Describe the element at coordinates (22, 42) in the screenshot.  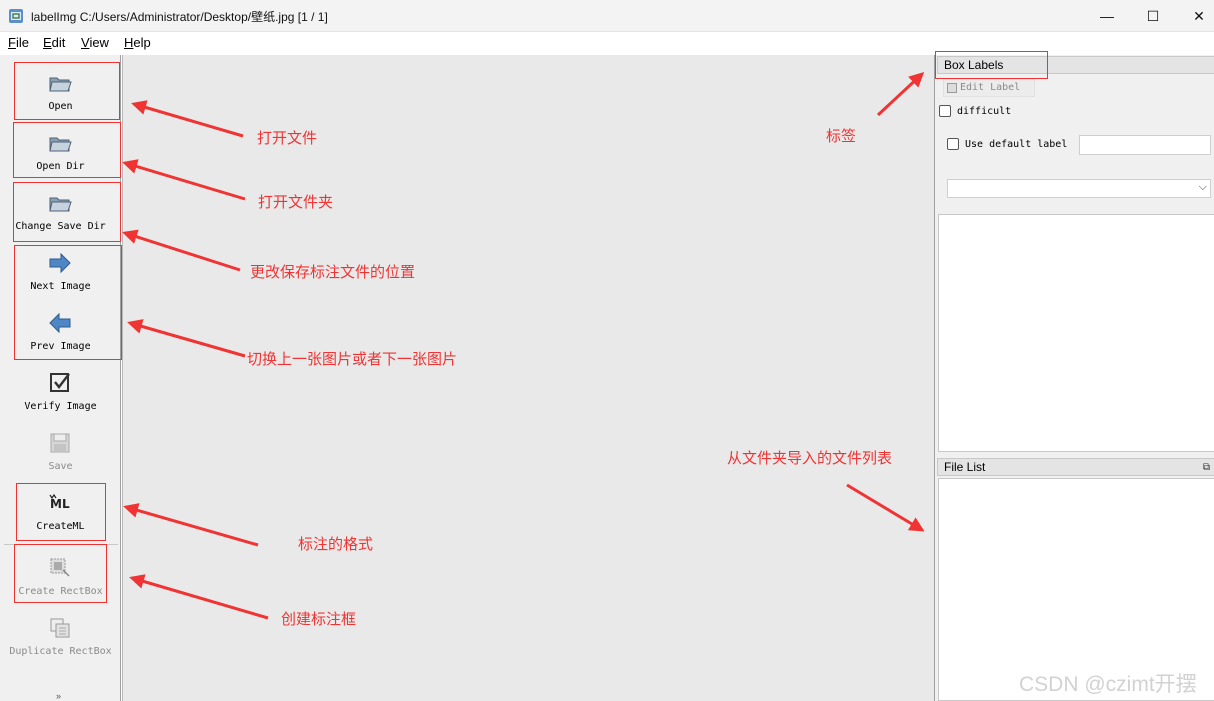
I see `menu-file-rest: ile` at that location.